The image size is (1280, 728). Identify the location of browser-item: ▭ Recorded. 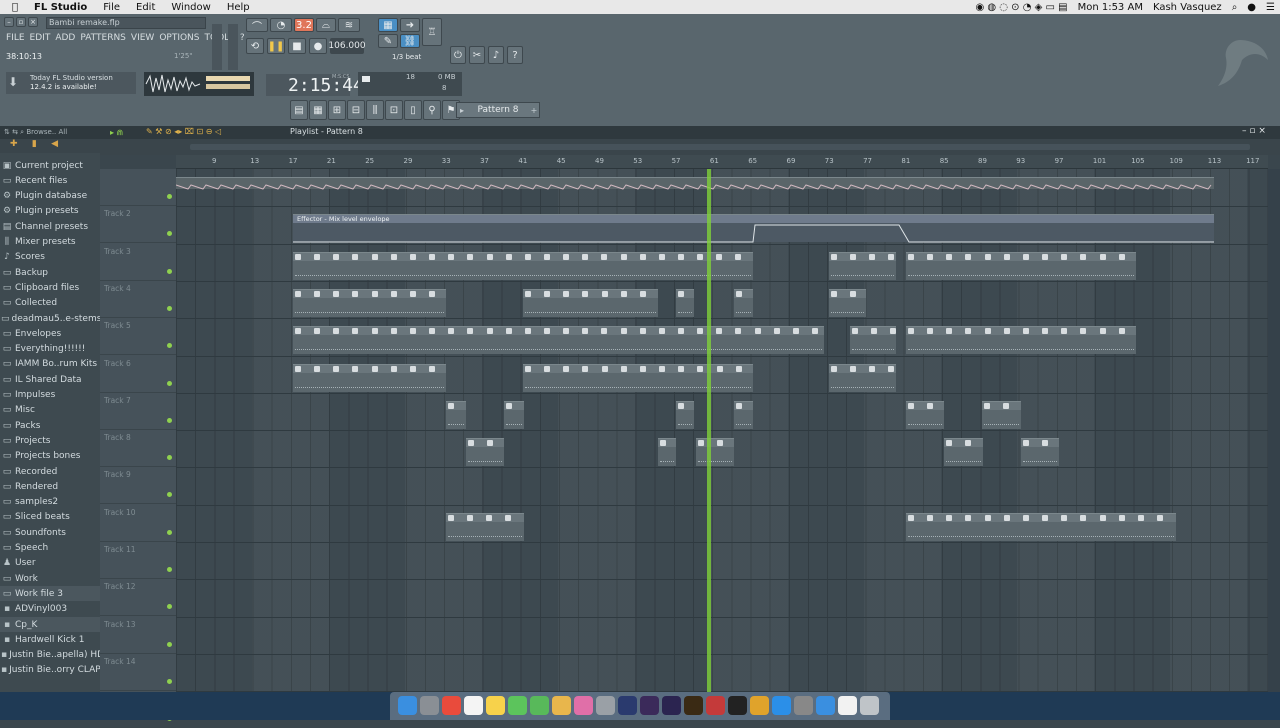
(50, 471).